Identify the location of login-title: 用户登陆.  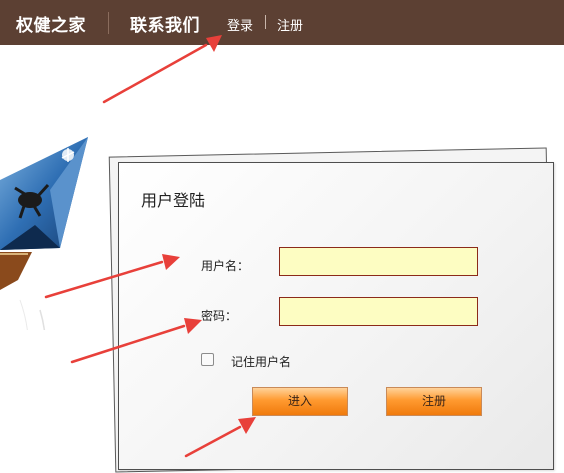
(173, 200).